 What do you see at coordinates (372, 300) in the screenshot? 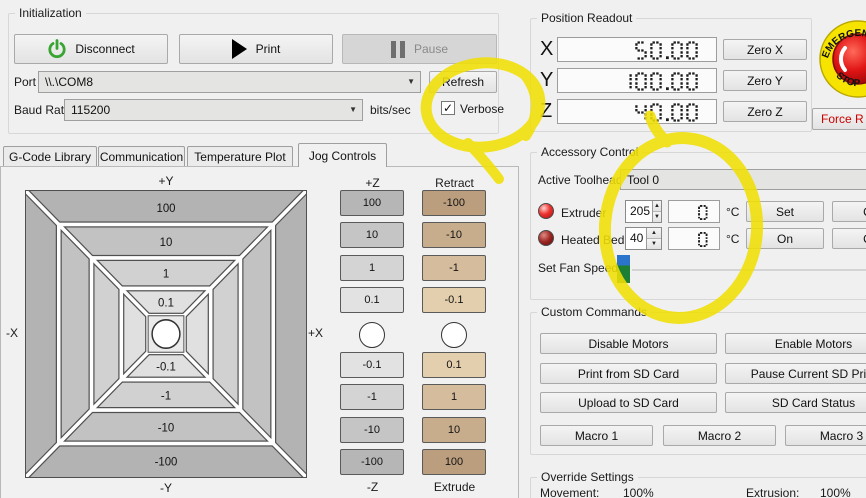
I see `jog-z-button-0.1: 0.1` at bounding box center [372, 300].